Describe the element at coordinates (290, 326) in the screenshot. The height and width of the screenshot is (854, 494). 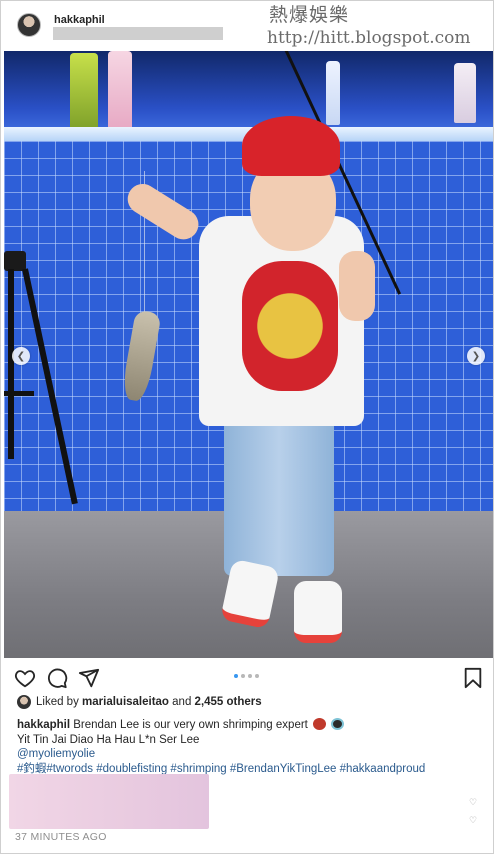
I see `photo-shirt-print` at that location.